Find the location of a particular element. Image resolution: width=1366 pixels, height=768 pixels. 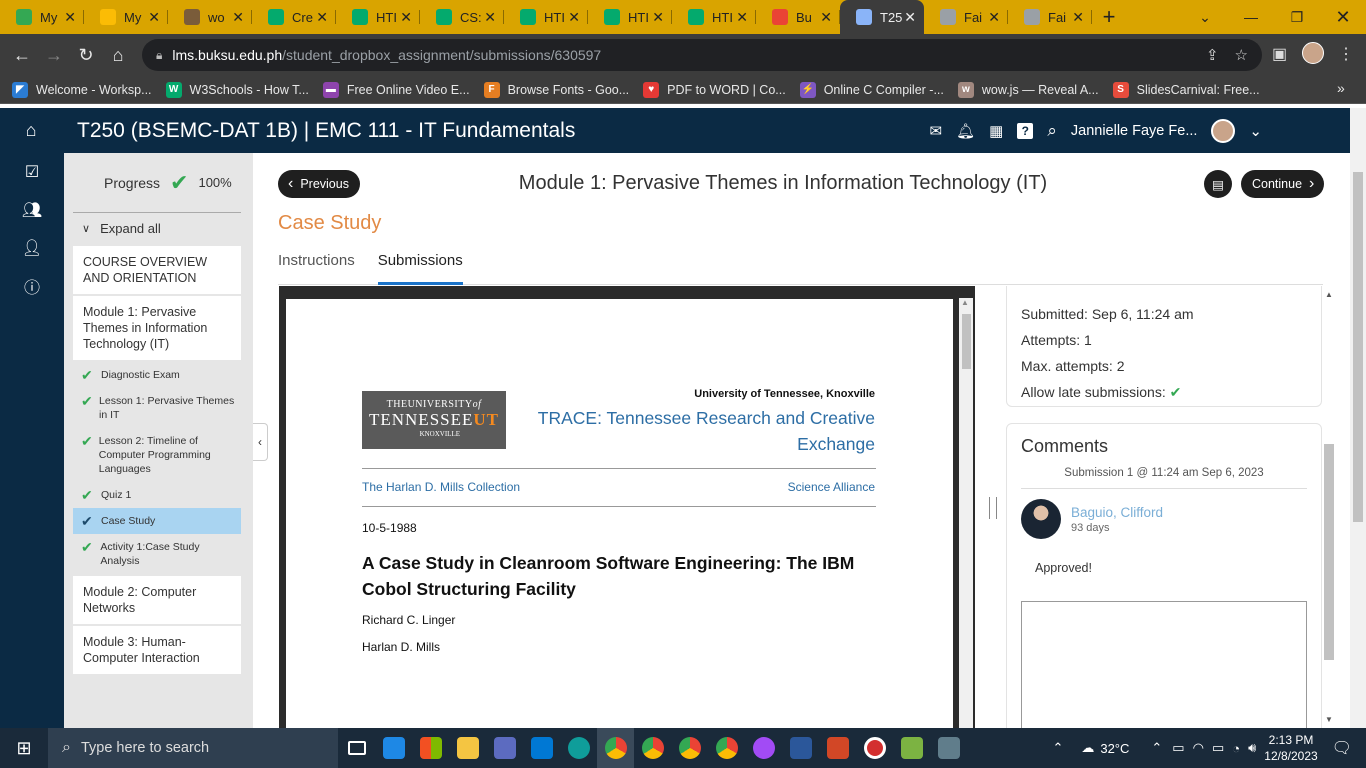

show-hidden-icons-icon: ⌃ is located at coordinates (1057, 748).